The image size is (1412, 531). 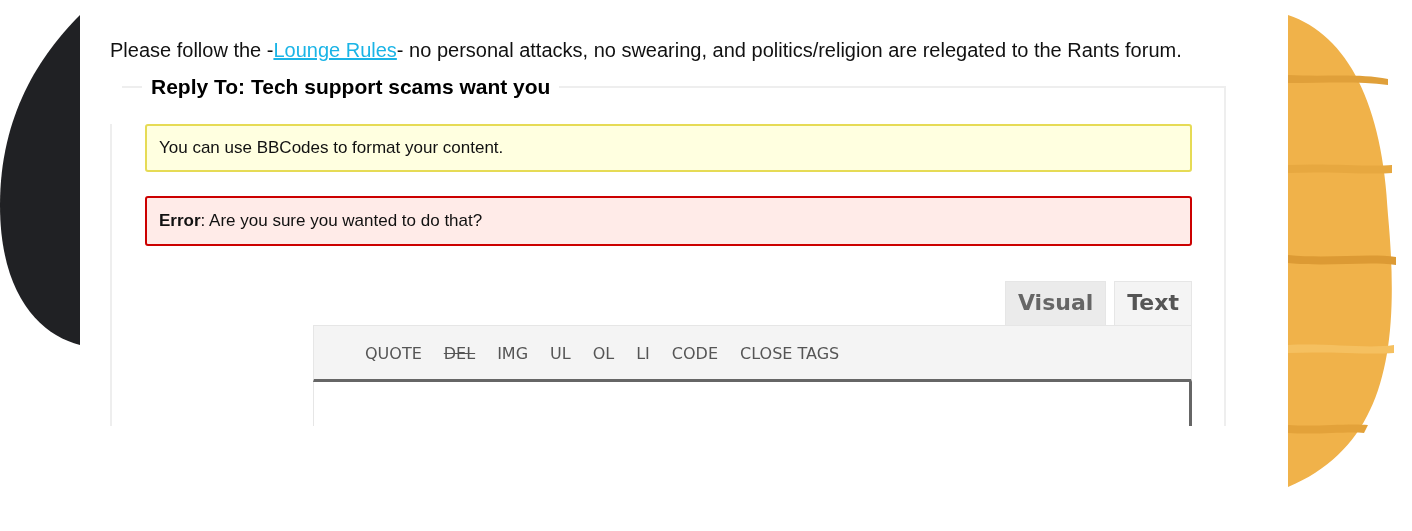 I want to click on text-area, so click(x=752, y=404).